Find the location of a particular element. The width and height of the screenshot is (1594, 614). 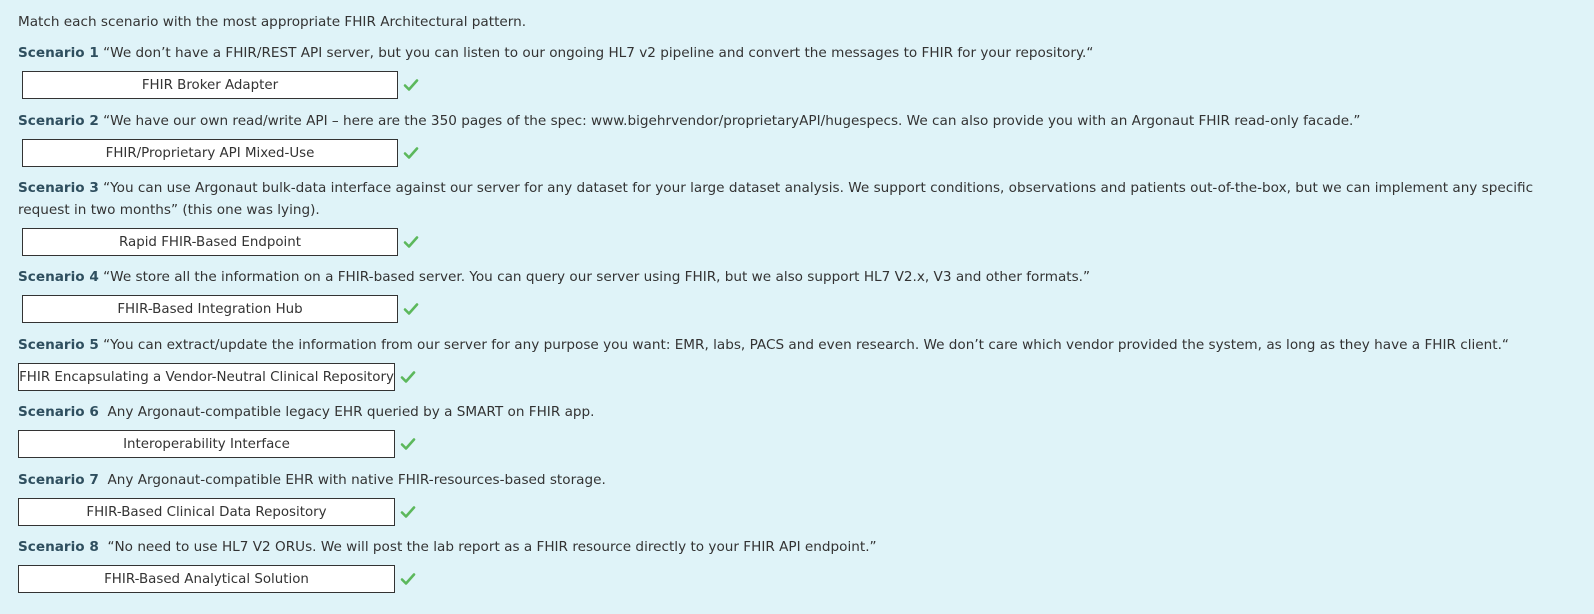

scenario-8-answer-row: FHIR-Based Analytical Solution is located at coordinates (217, 579).